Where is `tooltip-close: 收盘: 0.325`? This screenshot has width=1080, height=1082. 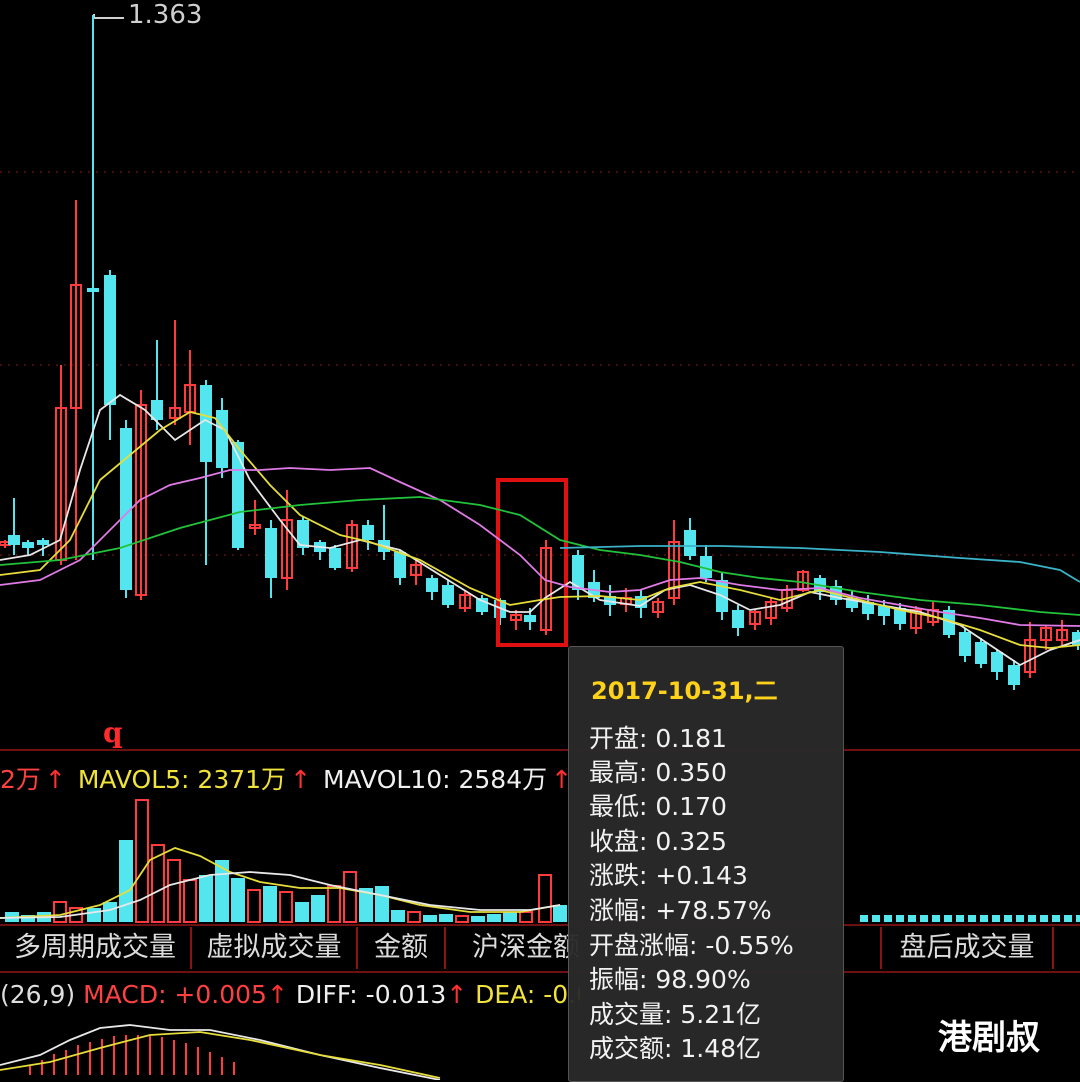
tooltip-close: 收盘: 0.325 is located at coordinates (658, 841).